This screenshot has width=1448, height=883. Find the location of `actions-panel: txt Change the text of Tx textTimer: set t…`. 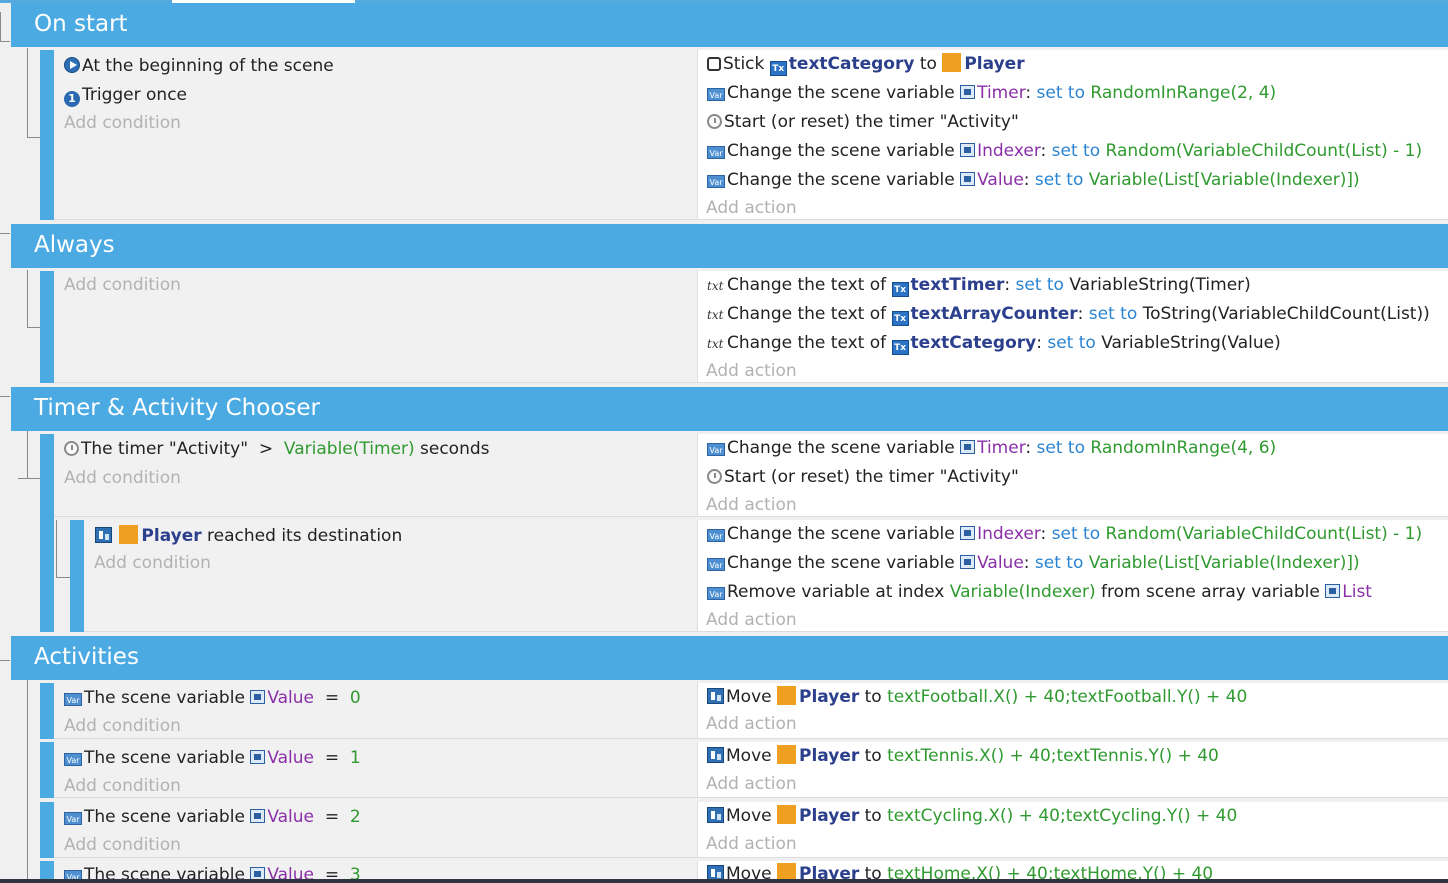

actions-panel: txt Change the text of Tx textTimer: set t… is located at coordinates (1072, 327).